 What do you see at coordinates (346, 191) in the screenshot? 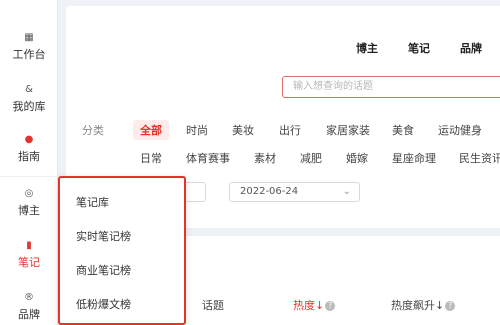
I see `chevron-down-icon: ⌄` at bounding box center [346, 191].